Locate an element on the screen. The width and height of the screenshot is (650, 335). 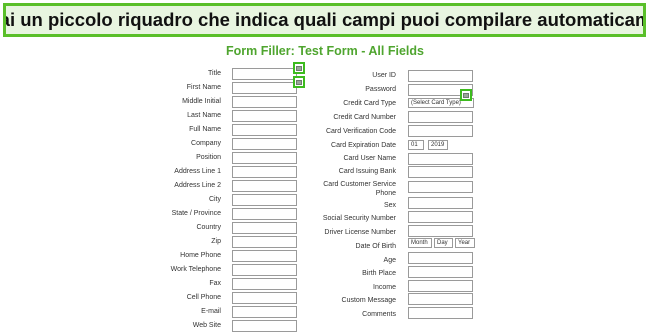
position-input is located at coordinates (264, 158).